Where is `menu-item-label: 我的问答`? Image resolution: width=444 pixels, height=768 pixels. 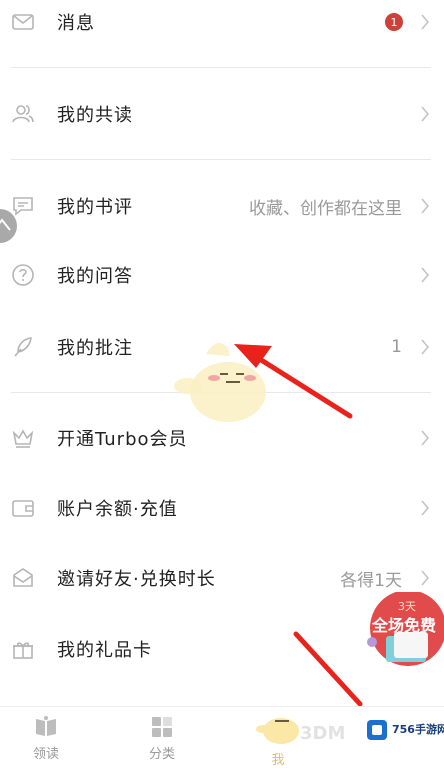 menu-item-label: 我的问答 is located at coordinates (95, 276).